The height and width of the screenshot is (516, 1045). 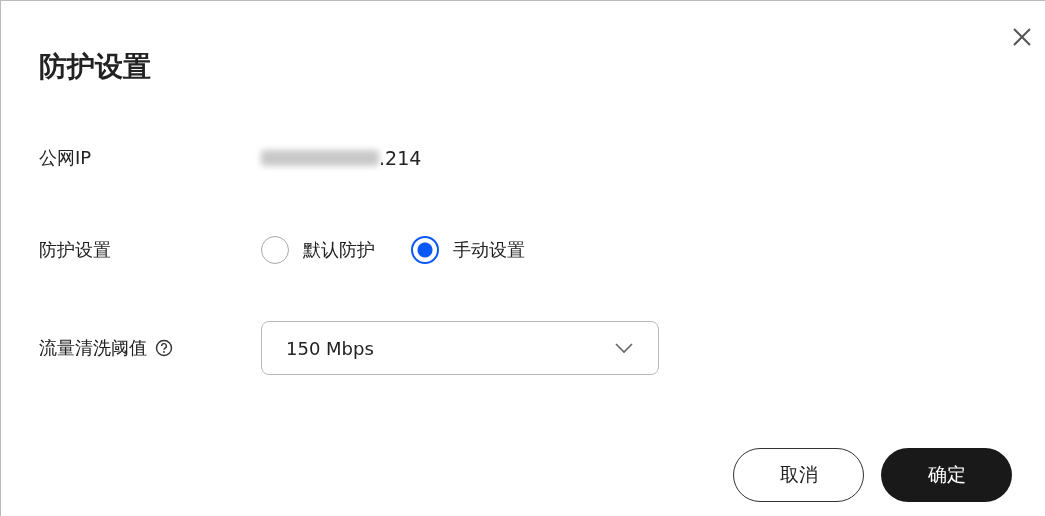 What do you see at coordinates (460, 348) in the screenshot?
I see `dropdown-field: 150 Mbps` at bounding box center [460, 348].